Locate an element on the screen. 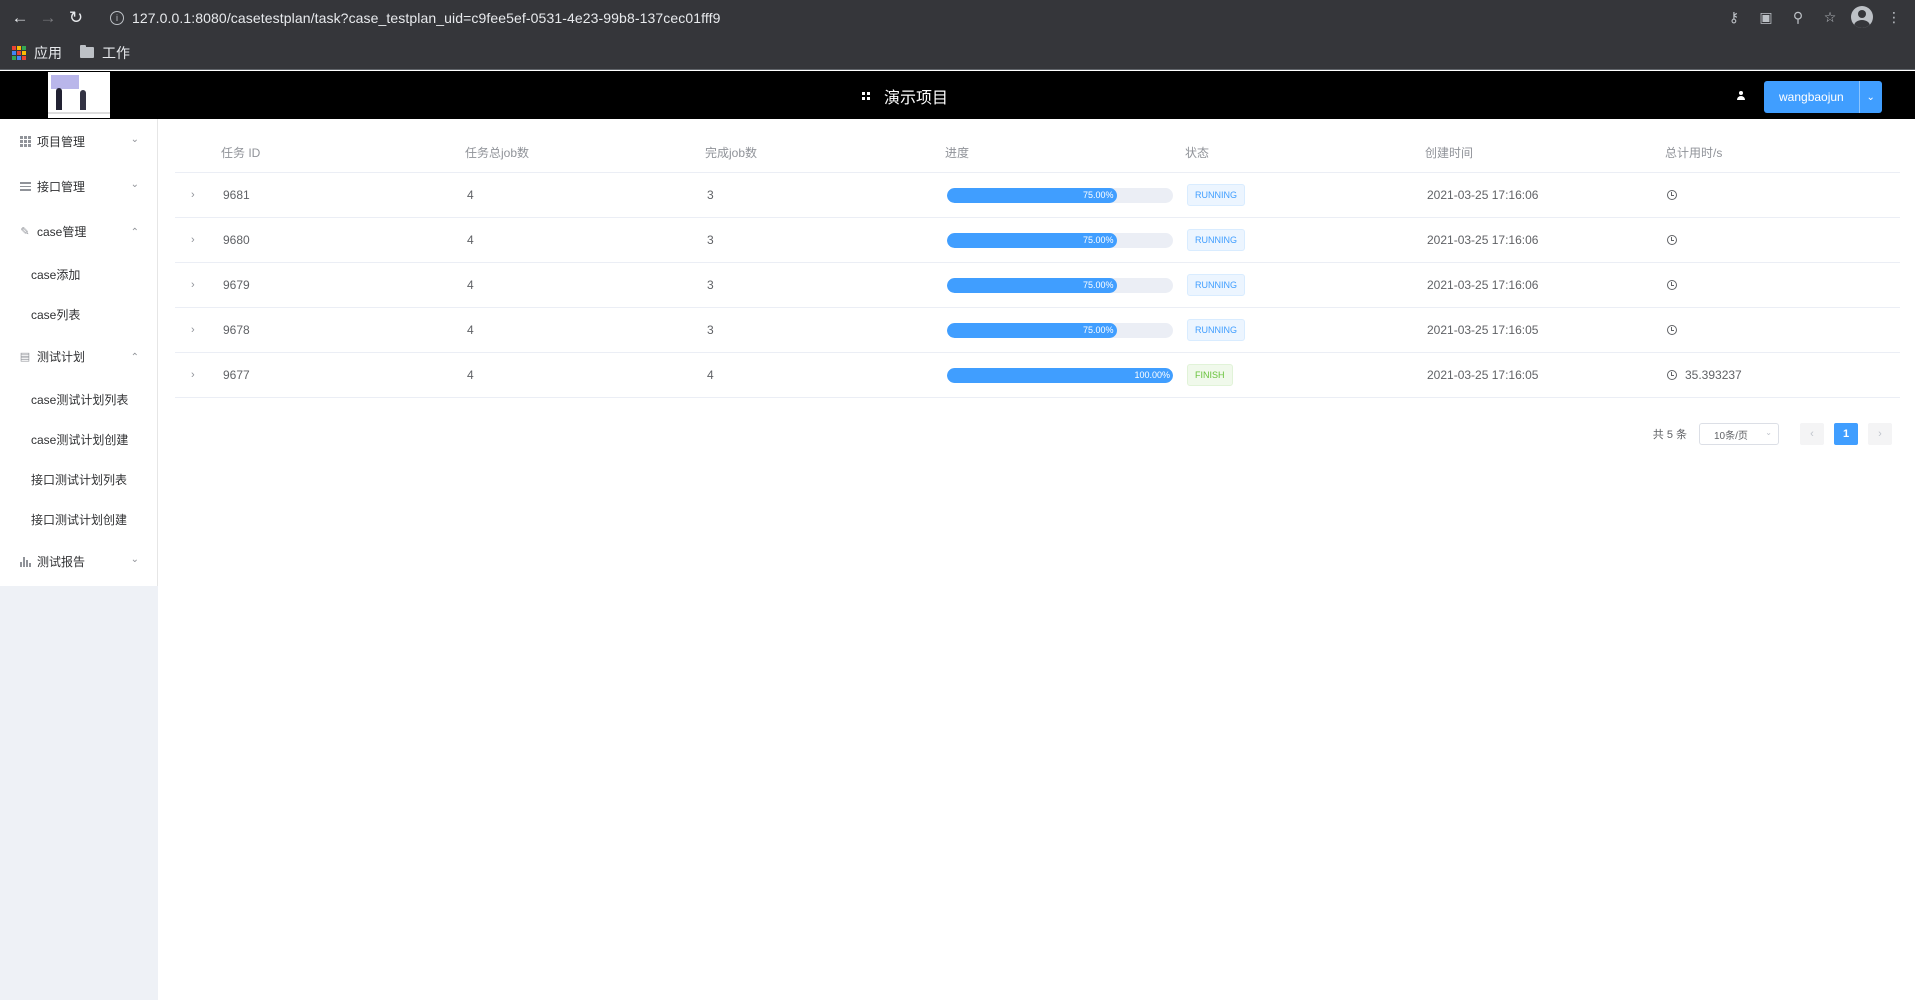 Image resolution: width=1915 pixels, height=1000 pixels. pagination: 共 5 条 10条/页 ⌄ ‹ 1 › is located at coordinates (1775, 434).